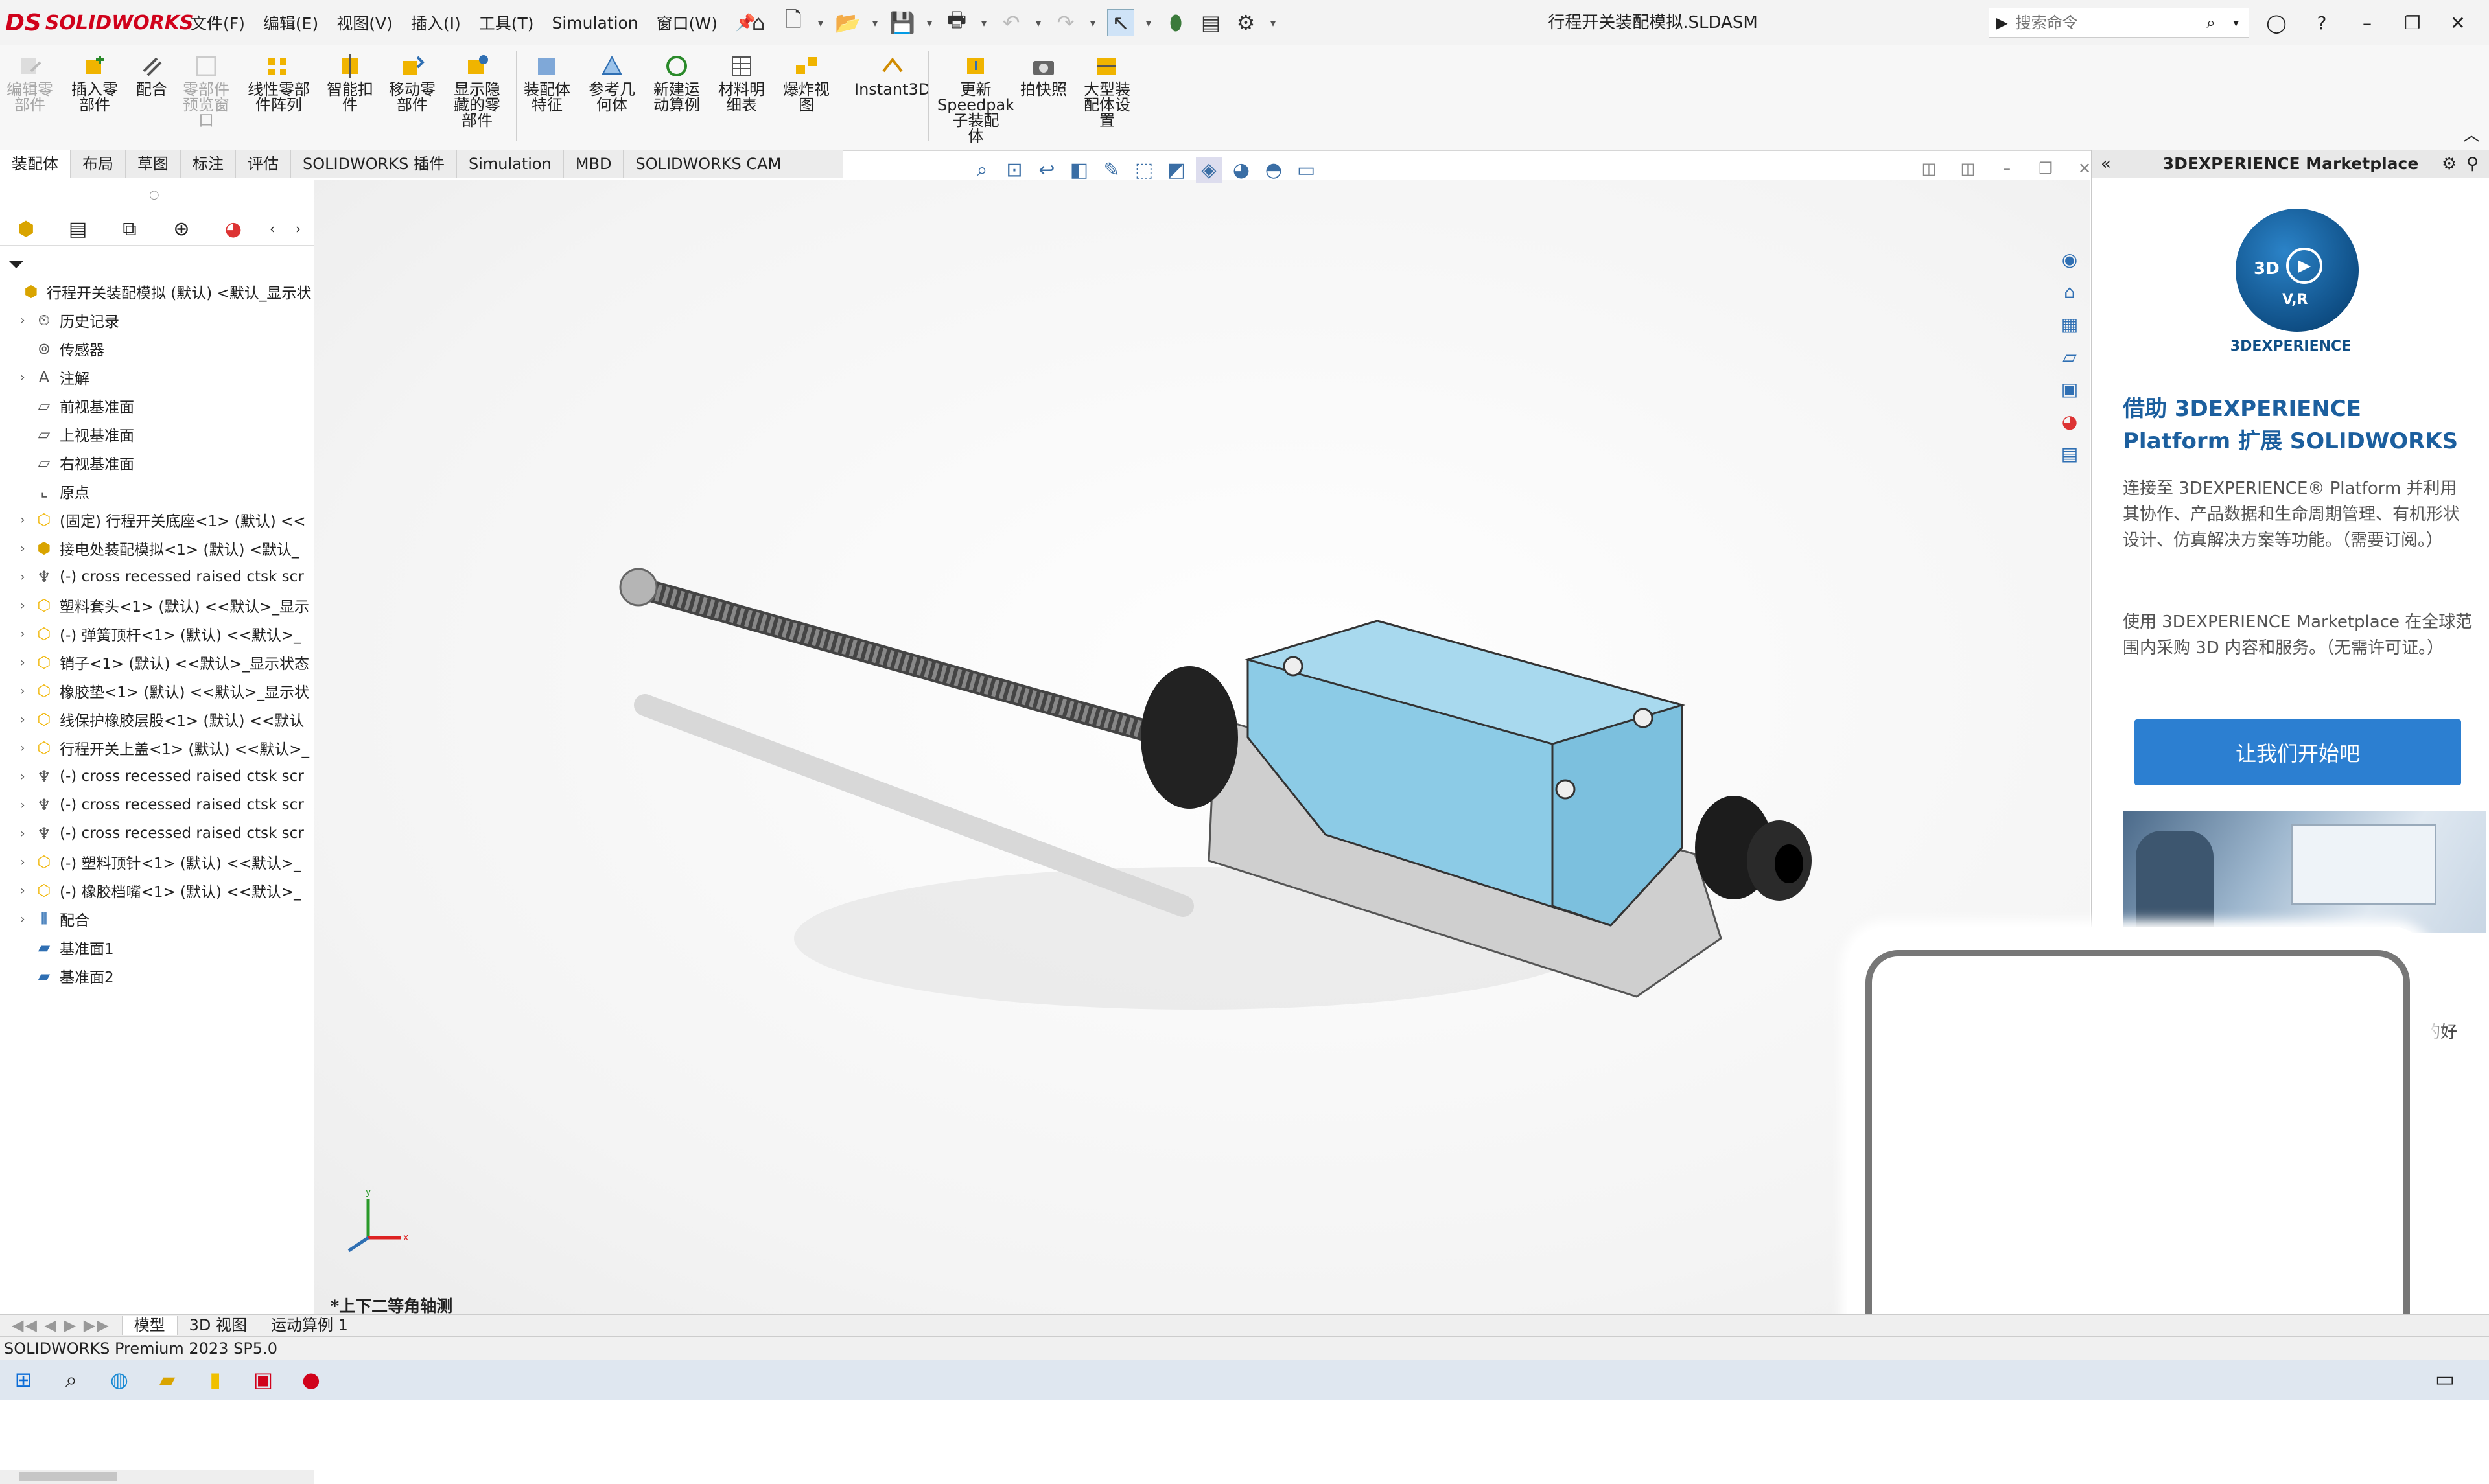 The image size is (2489, 1484). I want to click on design-library-icon: ▦, so click(2070, 324).